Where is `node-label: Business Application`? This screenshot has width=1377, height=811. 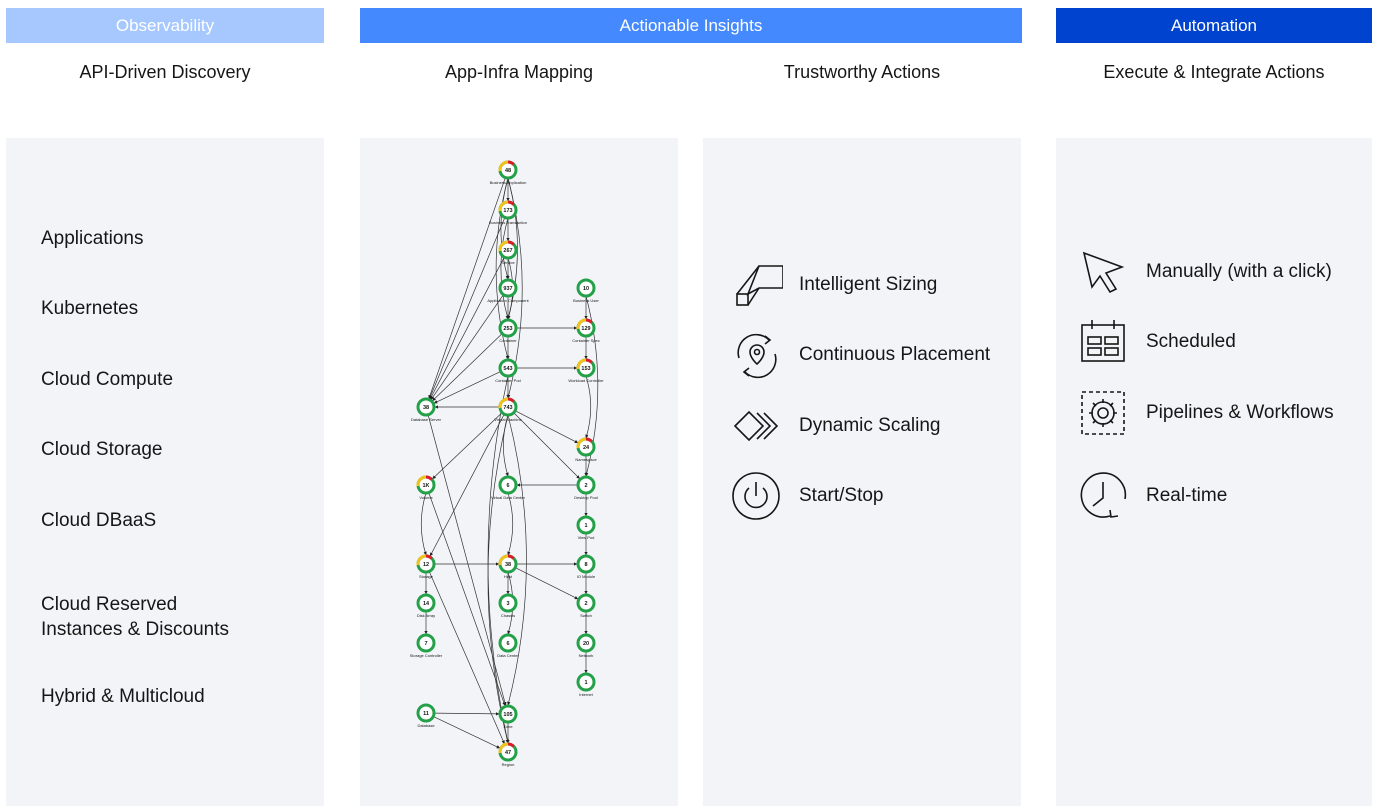 node-label: Business Application is located at coordinates (508, 182).